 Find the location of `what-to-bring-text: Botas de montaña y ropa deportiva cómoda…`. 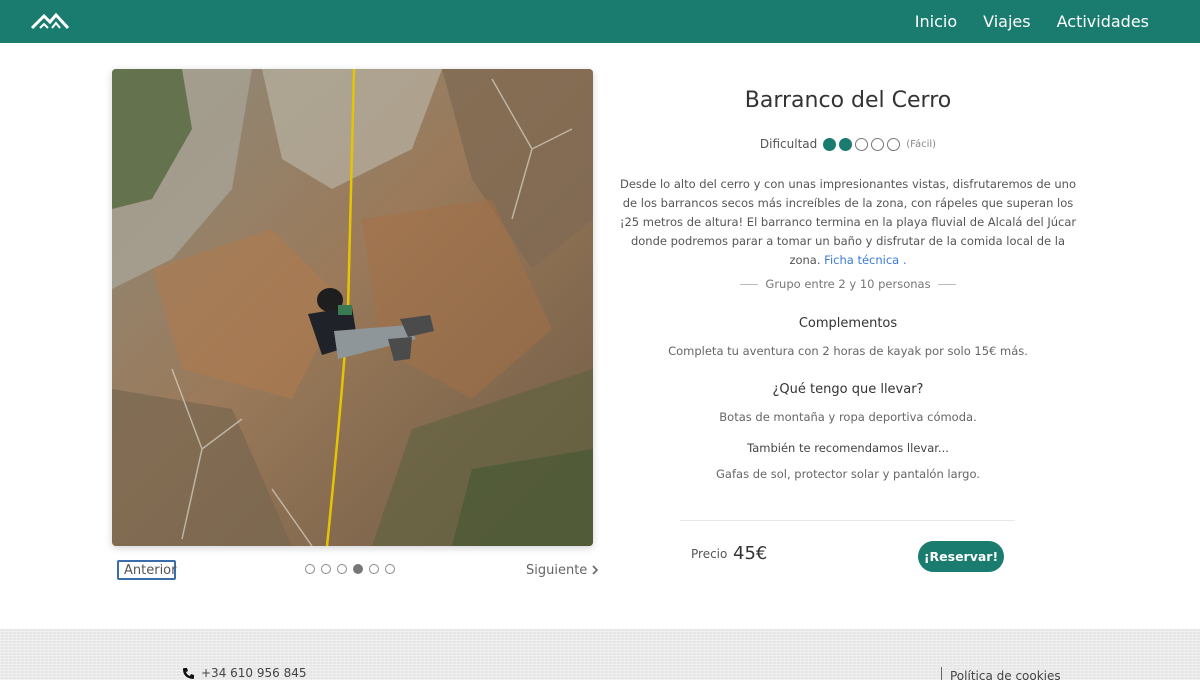

what-to-bring-text: Botas de montaña y ropa deportiva cómoda… is located at coordinates (848, 417).